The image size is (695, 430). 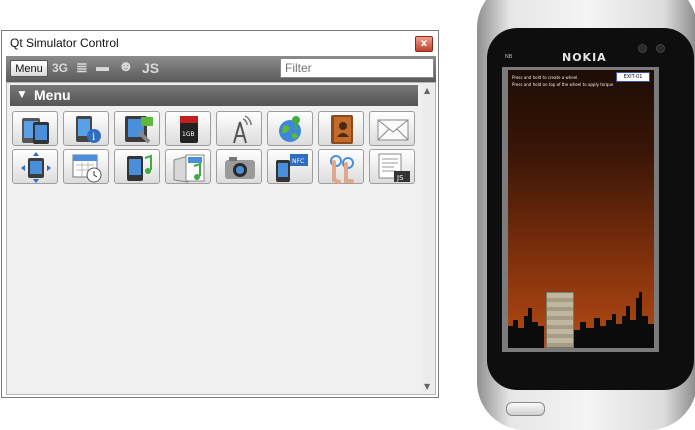 I want to click on toolbar: Menu 3G ≣ ▬ ☻ JS, so click(x=221, y=69).